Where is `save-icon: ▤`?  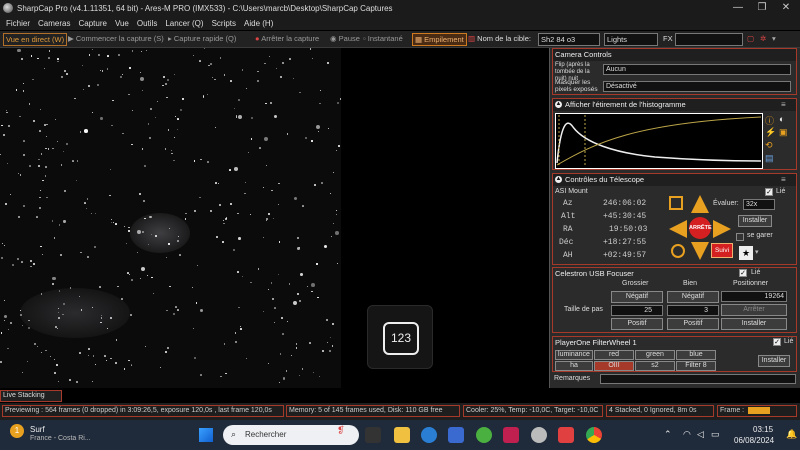
save-icon: ▤ is located at coordinates (769, 158).